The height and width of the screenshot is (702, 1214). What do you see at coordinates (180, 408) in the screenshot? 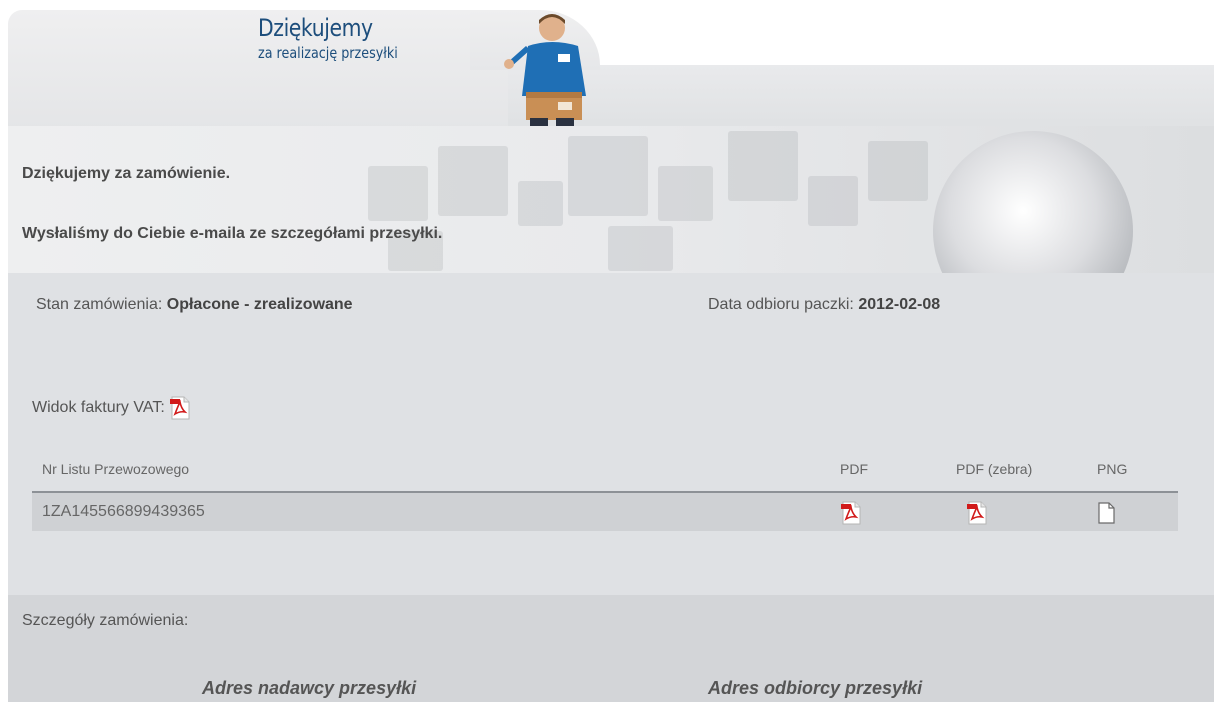
I see `invoice-pdf-icon` at bounding box center [180, 408].